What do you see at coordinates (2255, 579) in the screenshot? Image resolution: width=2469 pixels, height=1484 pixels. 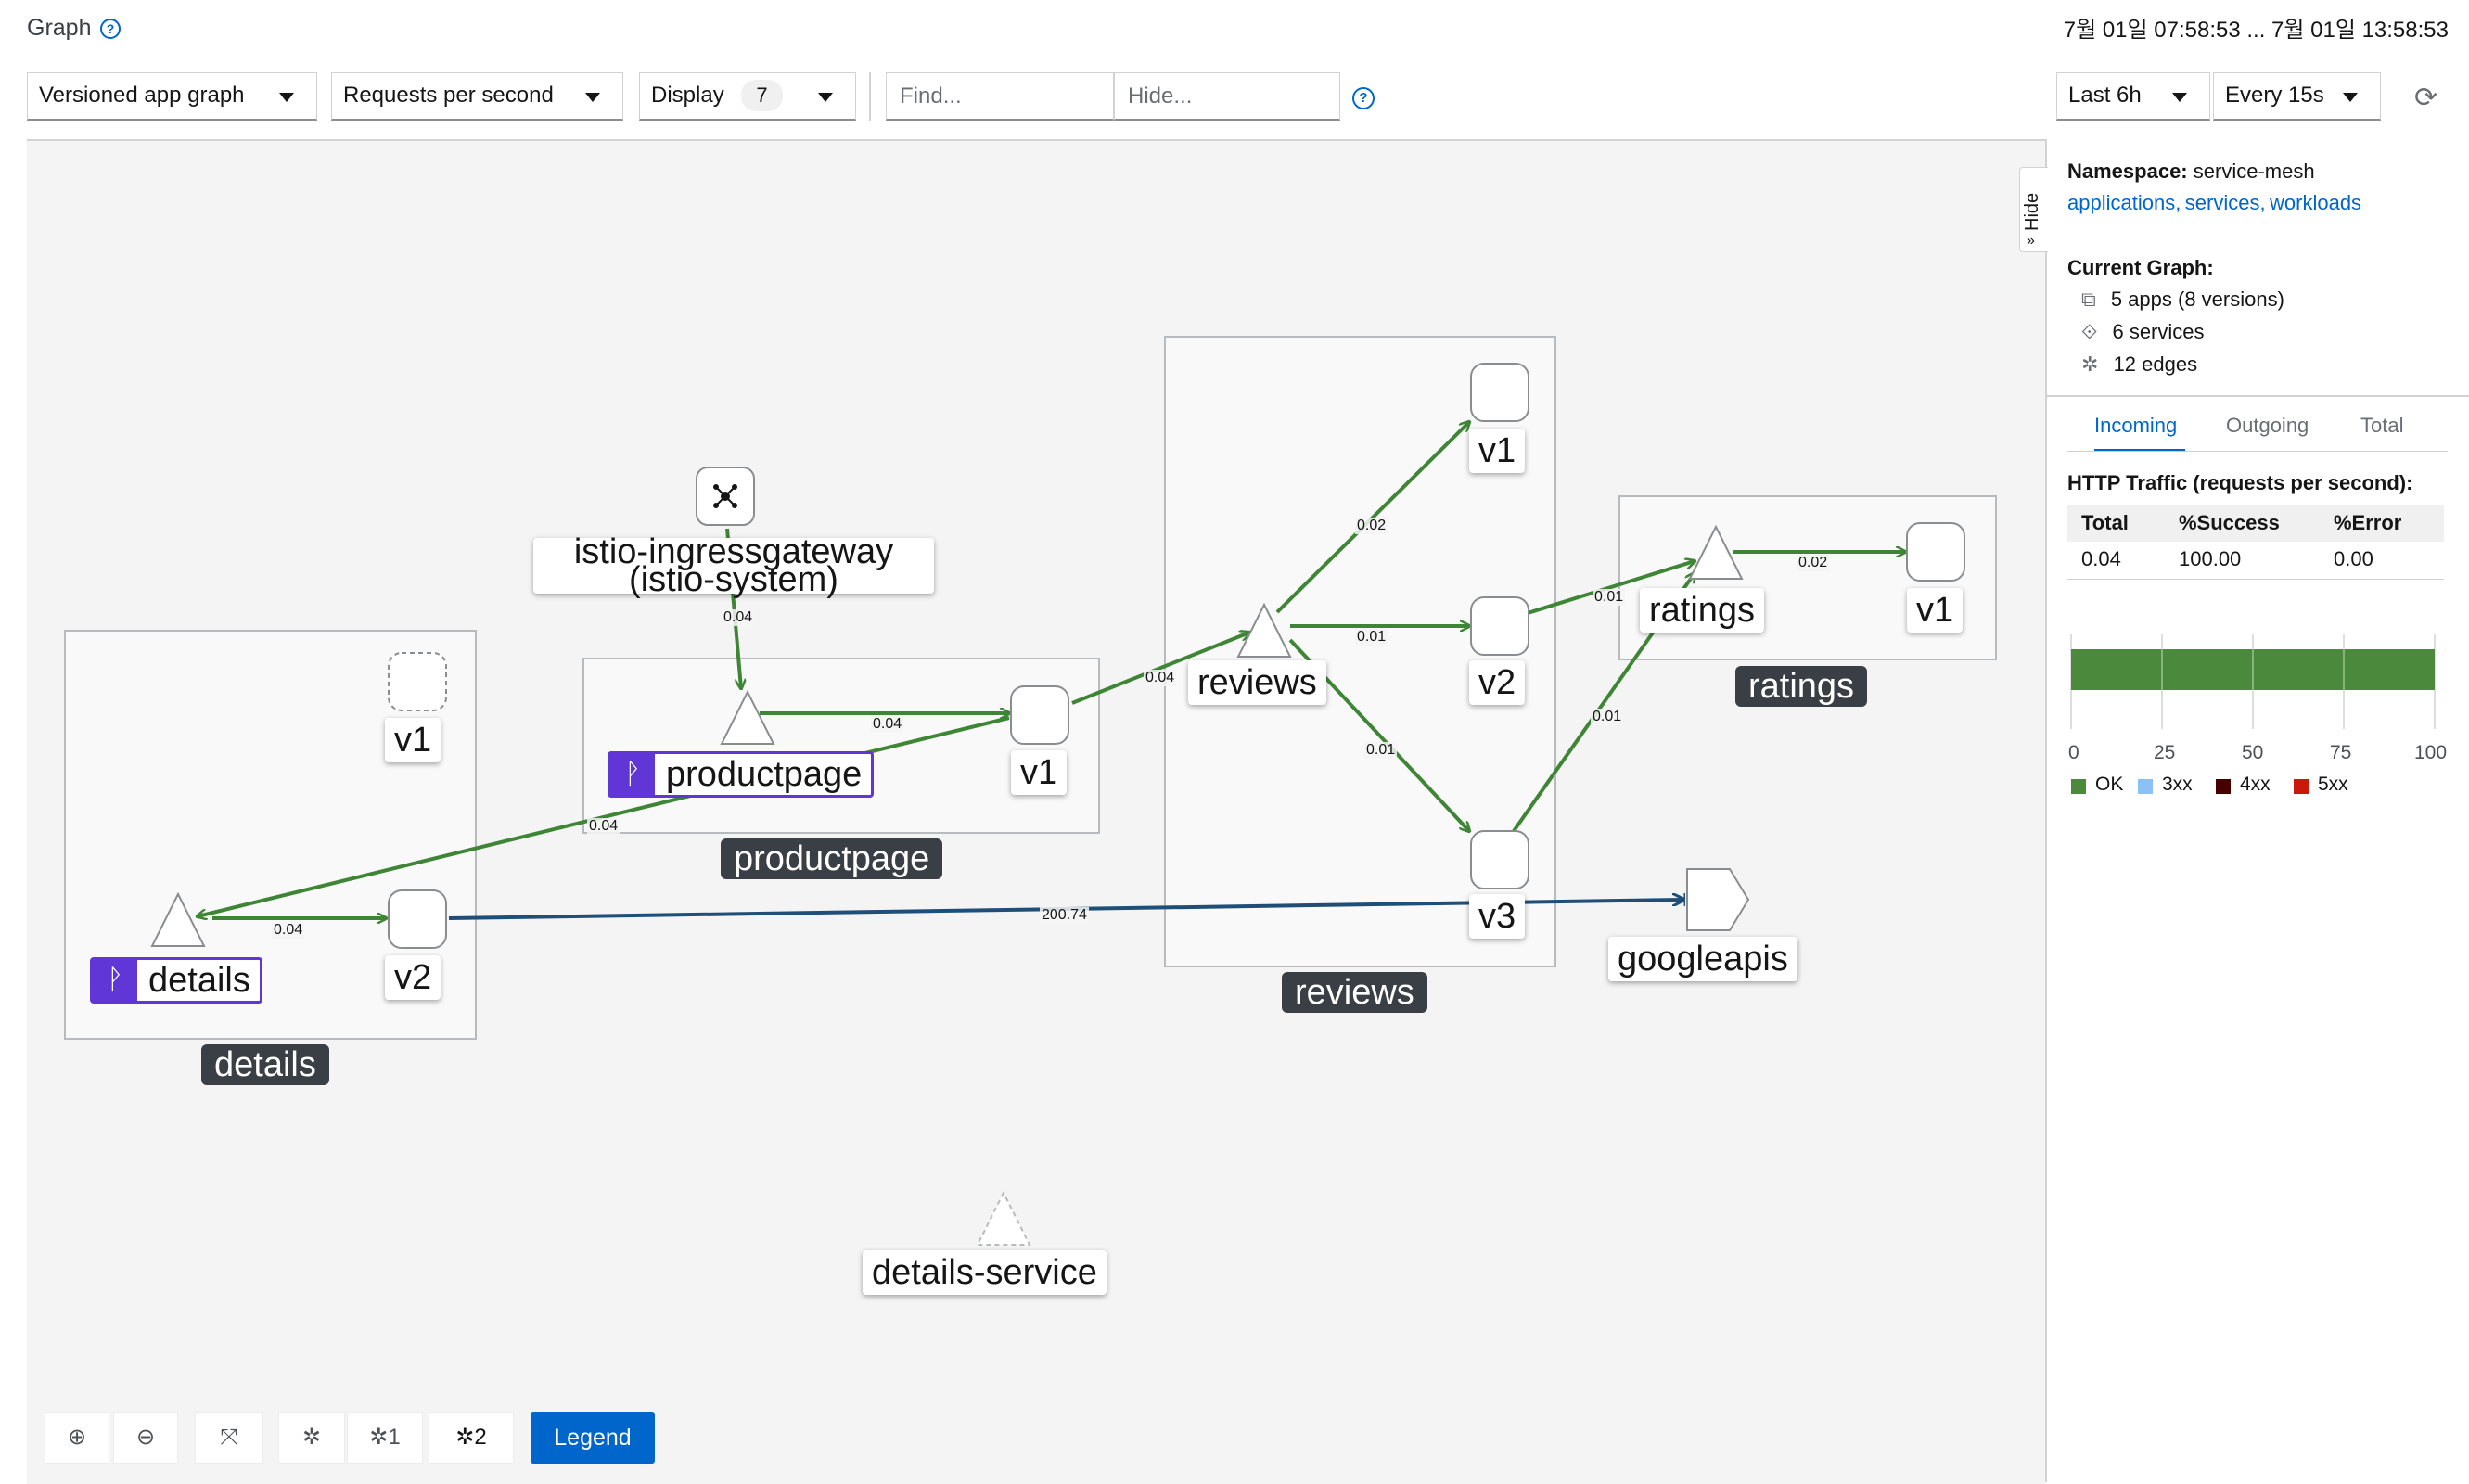 I see `table-row-divider` at bounding box center [2255, 579].